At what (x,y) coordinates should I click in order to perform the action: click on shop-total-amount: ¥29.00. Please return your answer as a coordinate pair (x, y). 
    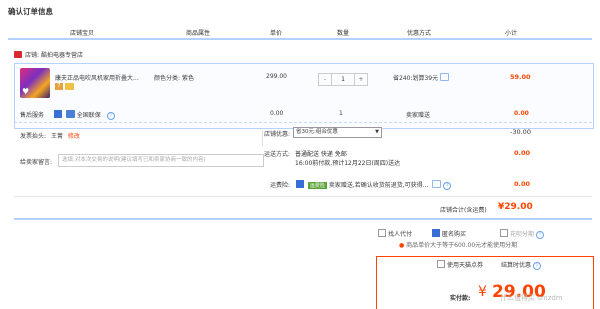
    Looking at the image, I should click on (515, 207).